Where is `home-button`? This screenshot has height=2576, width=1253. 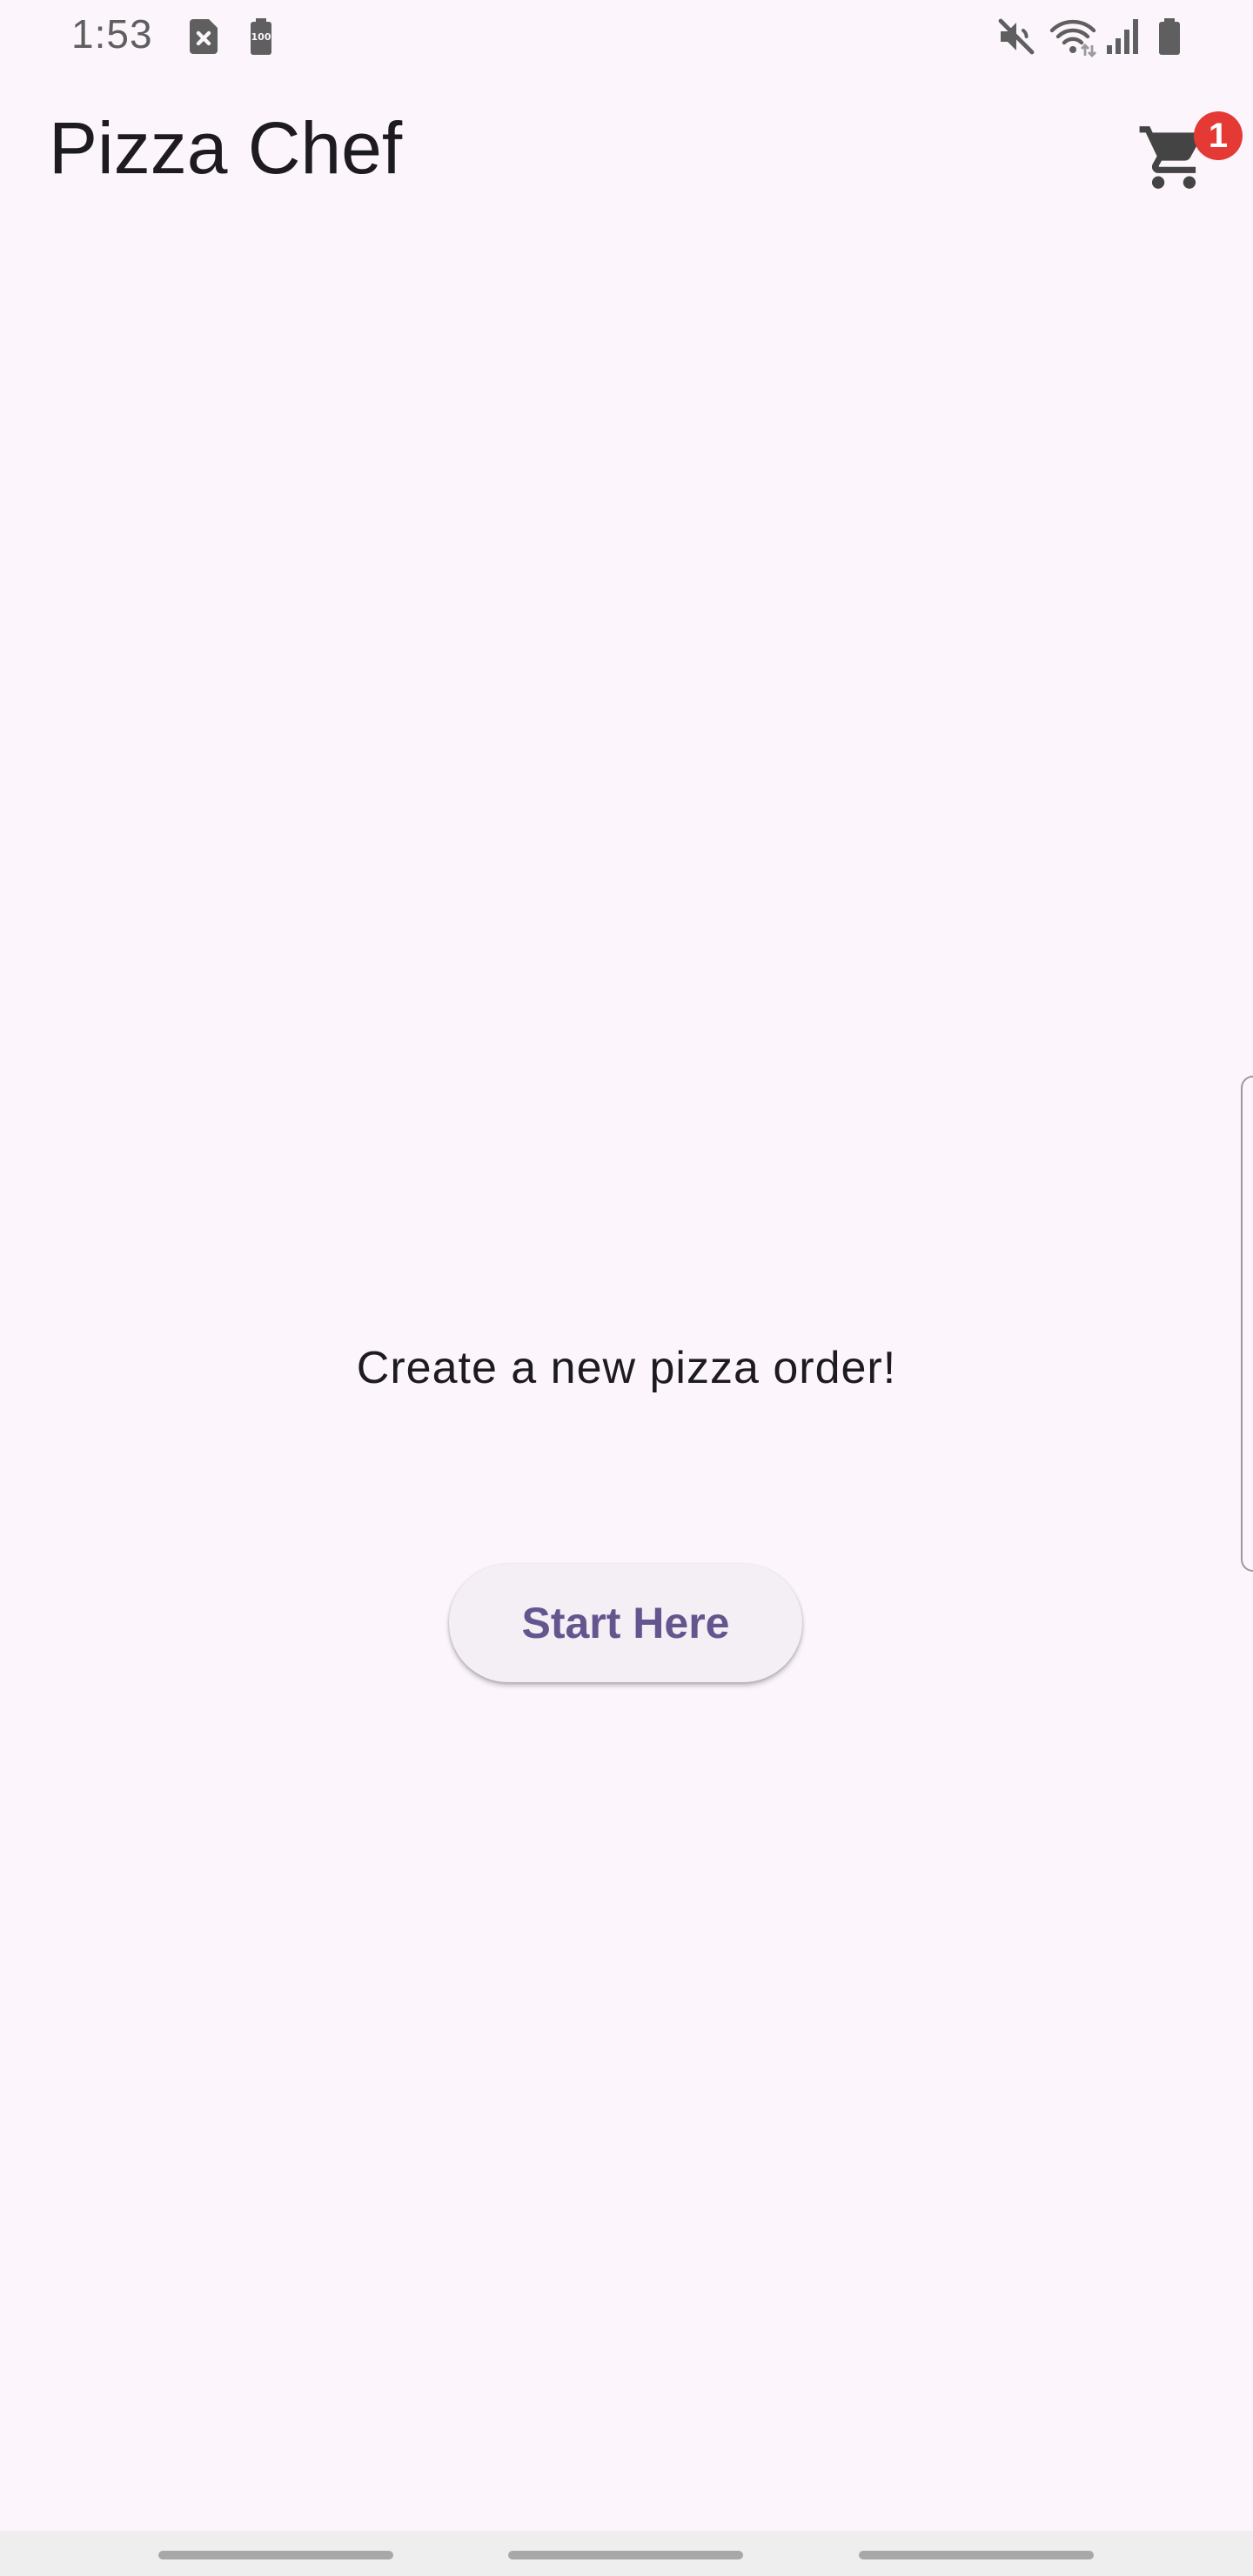
home-button is located at coordinates (625, 2555).